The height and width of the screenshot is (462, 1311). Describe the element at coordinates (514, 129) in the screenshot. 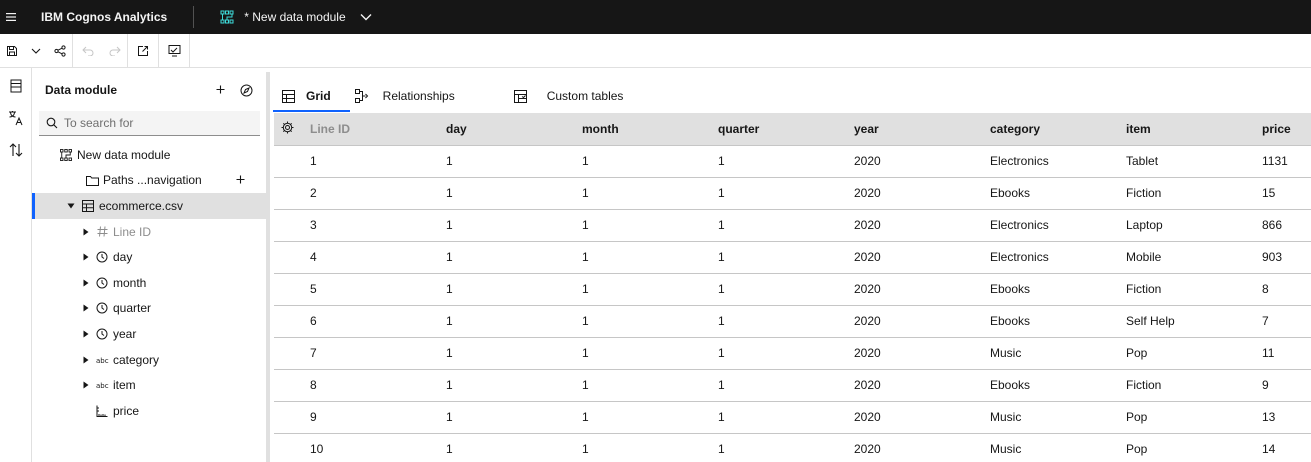

I see `column-header-day: day` at that location.